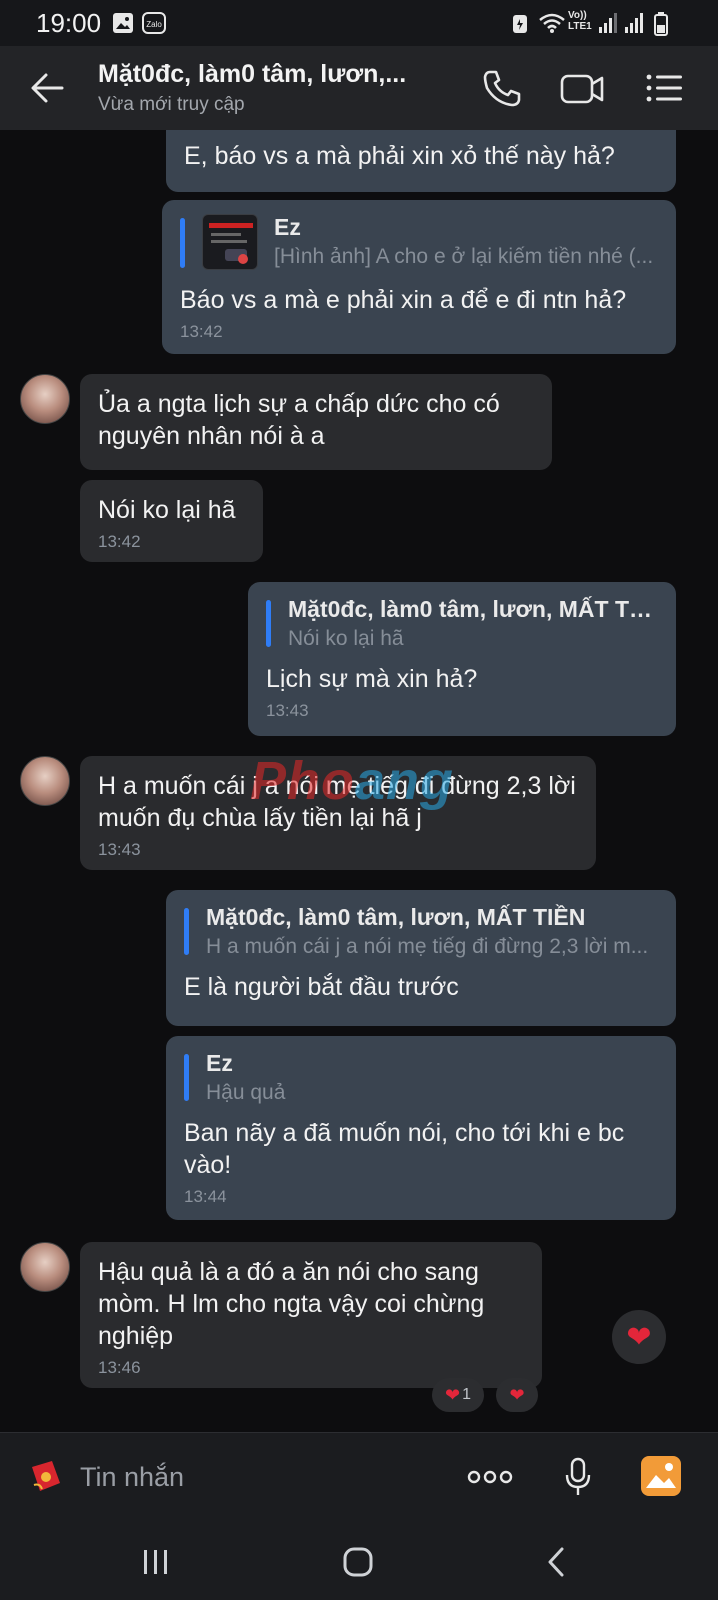  What do you see at coordinates (69, 23) in the screenshot?
I see `status-time: 19:00` at bounding box center [69, 23].